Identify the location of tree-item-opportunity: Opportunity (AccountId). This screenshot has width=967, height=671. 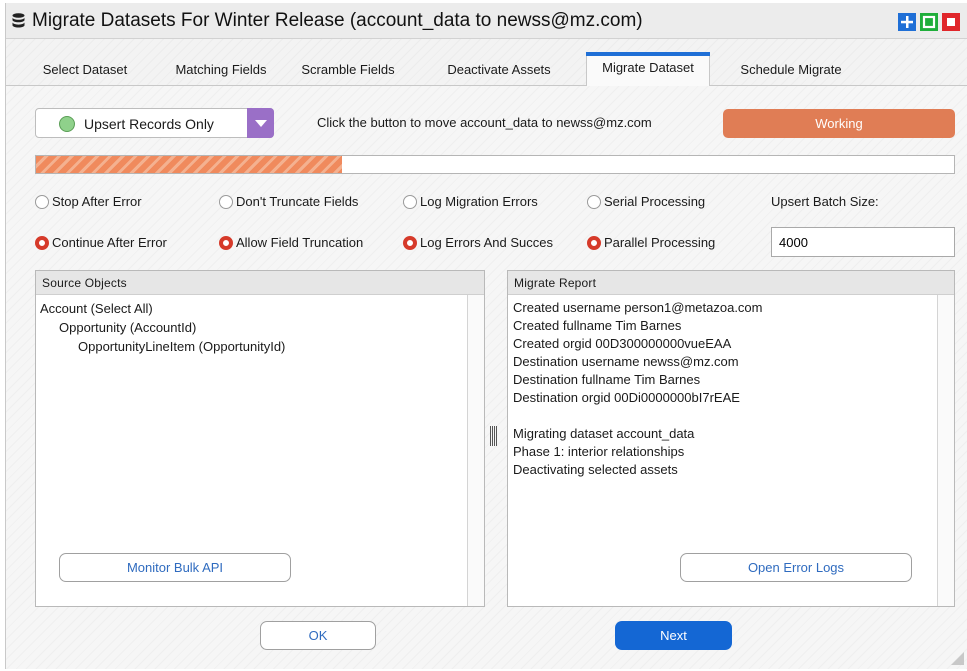
(162, 327).